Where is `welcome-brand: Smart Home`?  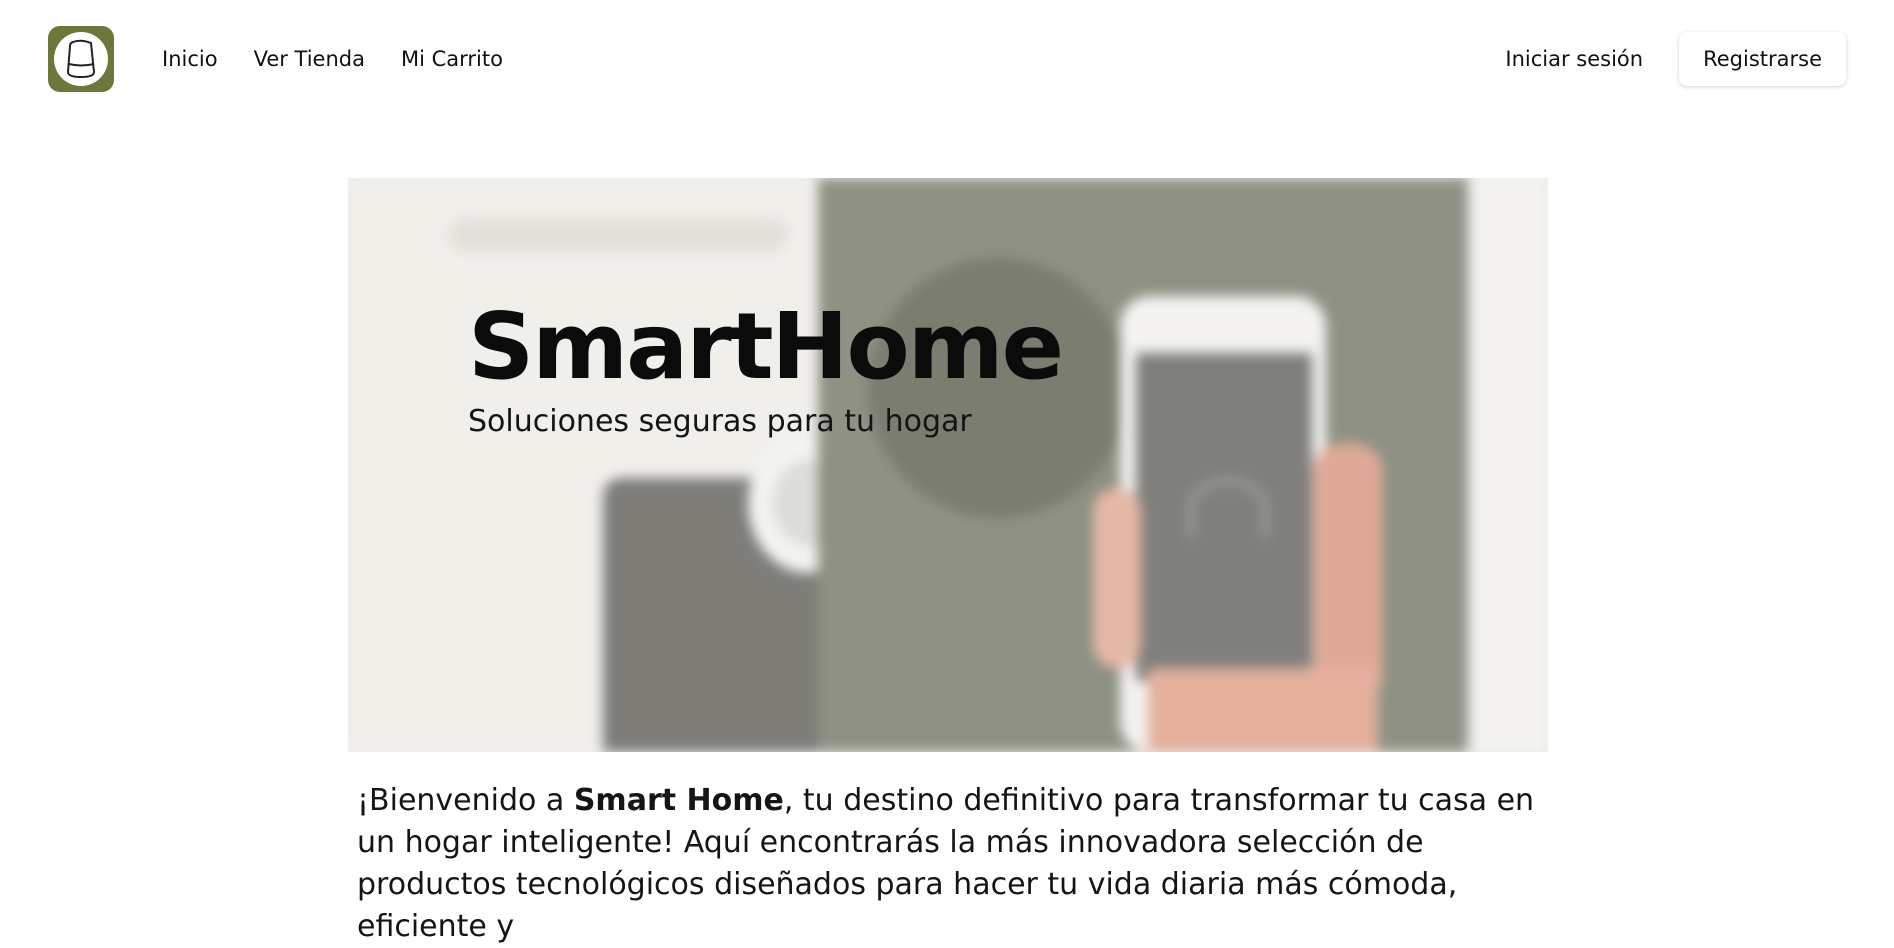
welcome-brand: Smart Home is located at coordinates (678, 800).